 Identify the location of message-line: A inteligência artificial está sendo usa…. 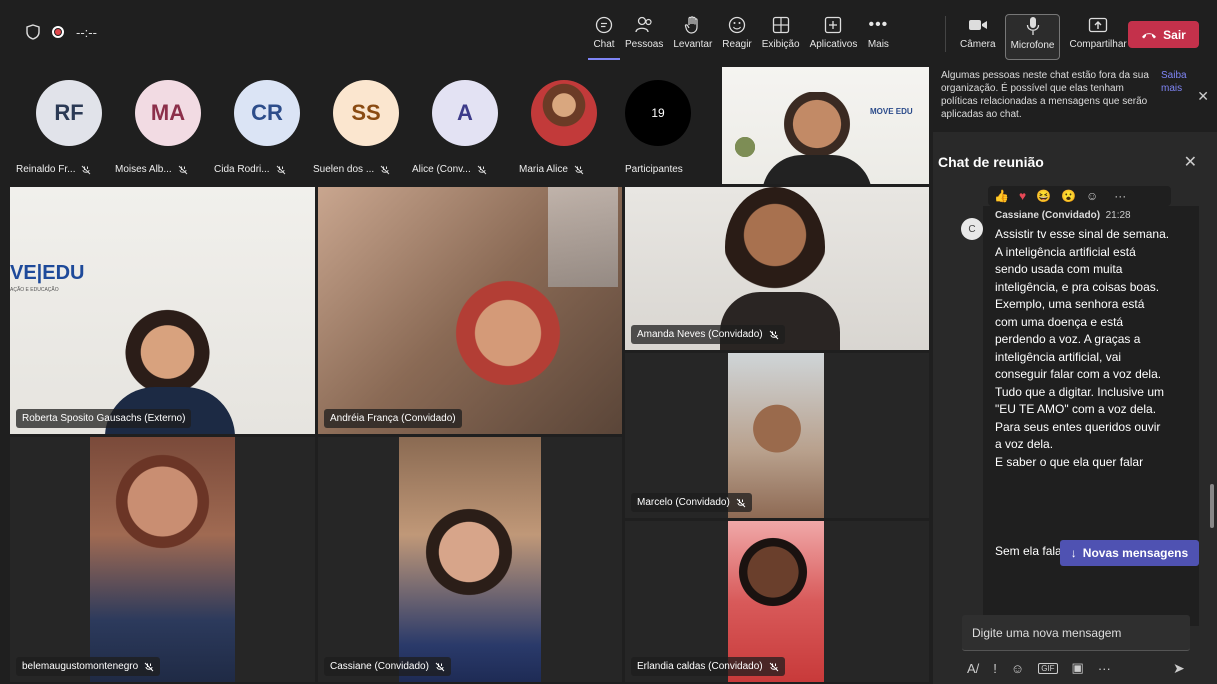
(1077, 269).